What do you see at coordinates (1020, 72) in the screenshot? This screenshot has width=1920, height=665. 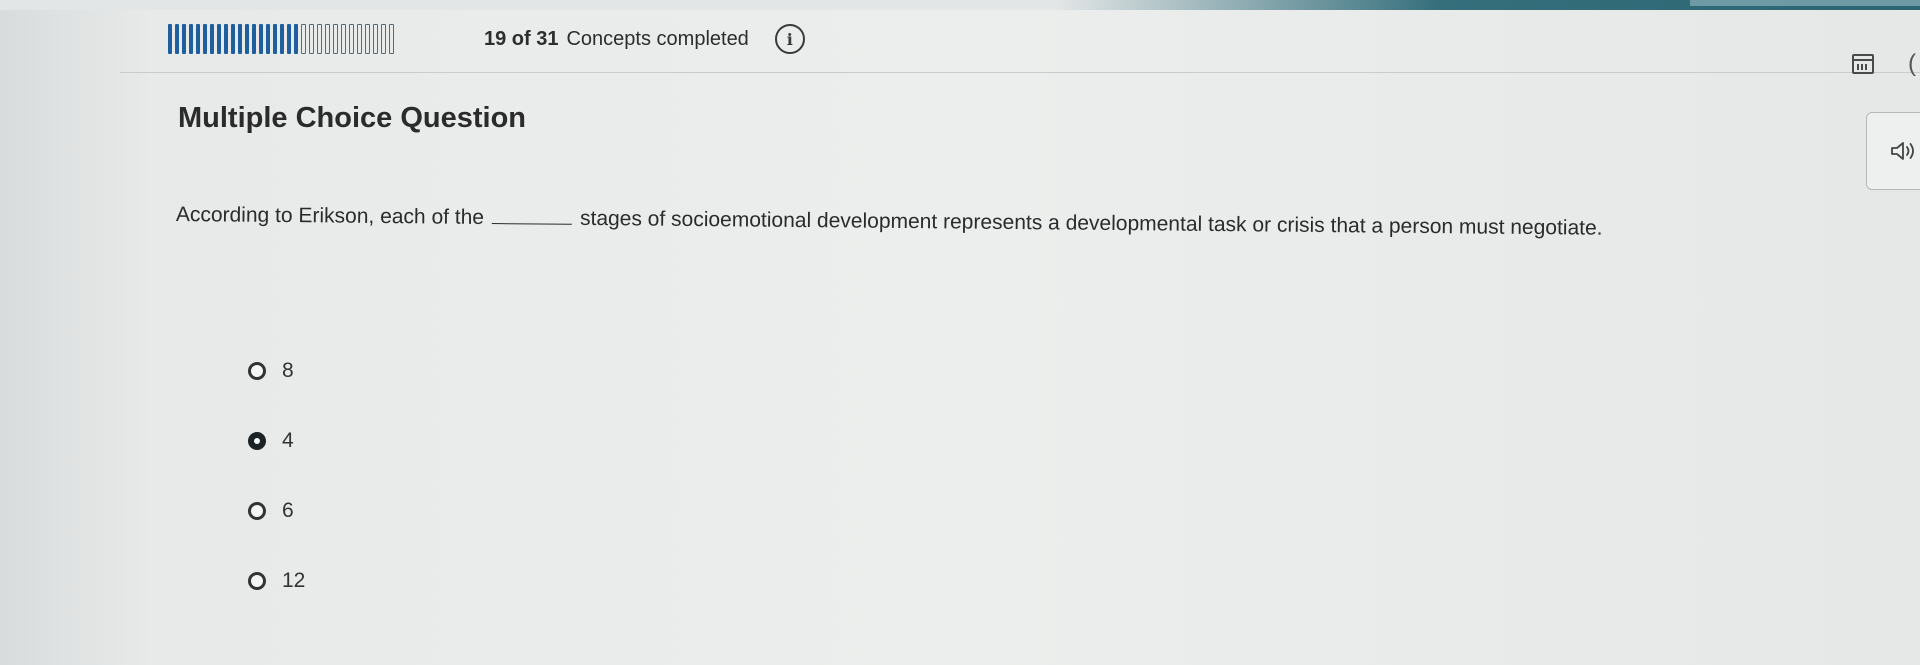 I see `header-divider` at bounding box center [1020, 72].